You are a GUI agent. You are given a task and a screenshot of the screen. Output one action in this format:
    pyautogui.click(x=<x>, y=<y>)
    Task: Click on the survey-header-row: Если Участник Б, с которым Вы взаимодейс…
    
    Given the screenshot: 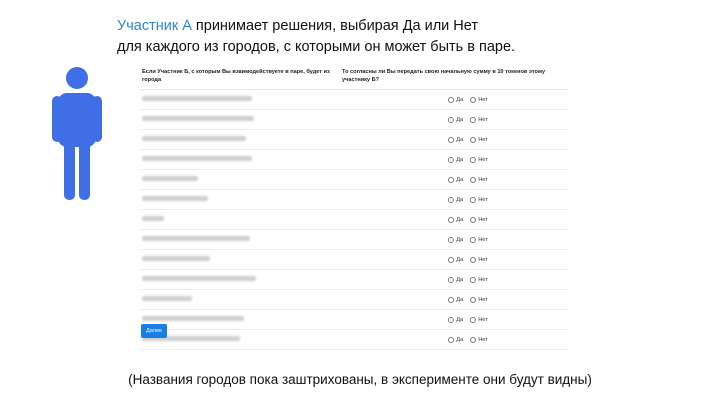 What is the action you would take?
    pyautogui.click(x=354, y=78)
    